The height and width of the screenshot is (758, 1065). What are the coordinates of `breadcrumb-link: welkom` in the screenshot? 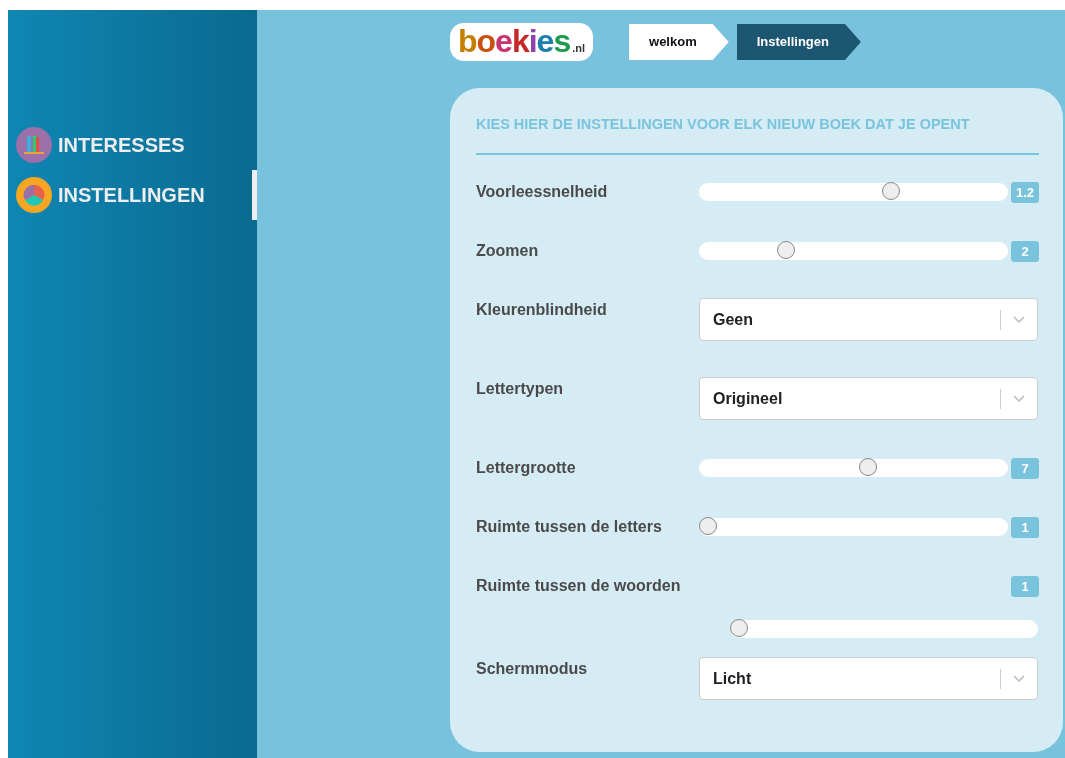 It's located at (679, 42).